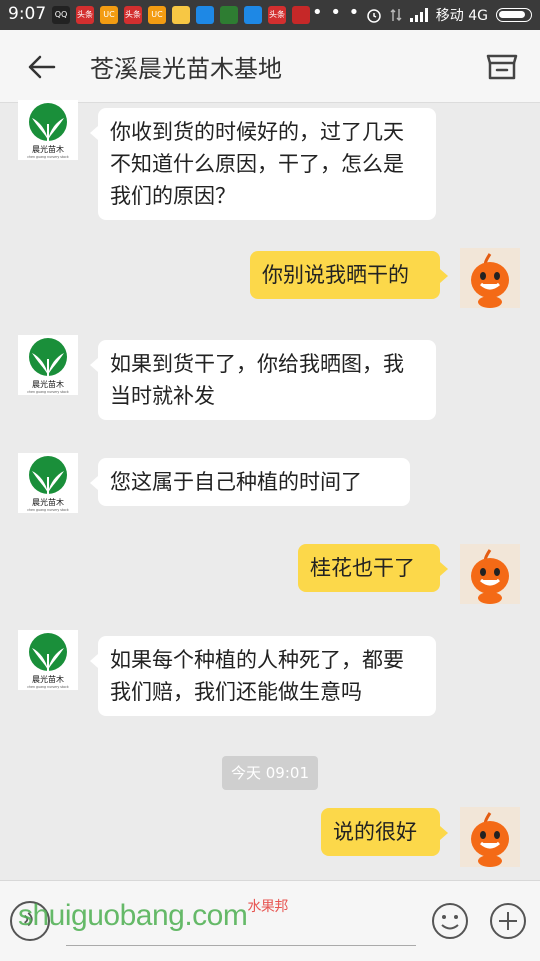 This screenshot has width=540, height=961. I want to click on status-right: 移动 4G, so click(449, 15).